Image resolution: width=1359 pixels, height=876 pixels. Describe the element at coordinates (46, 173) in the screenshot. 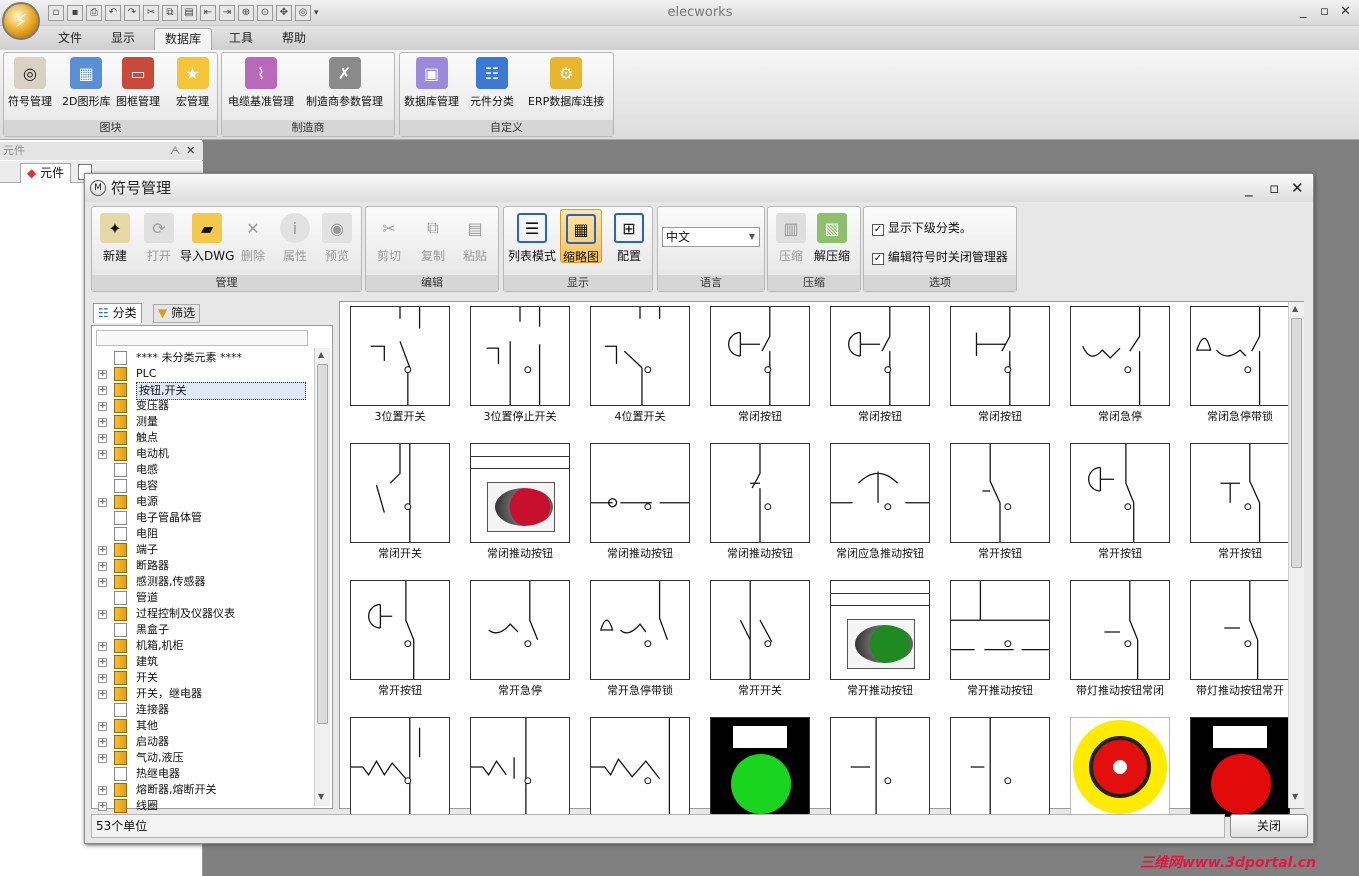

I see `tab-components: ◆ 元件` at that location.